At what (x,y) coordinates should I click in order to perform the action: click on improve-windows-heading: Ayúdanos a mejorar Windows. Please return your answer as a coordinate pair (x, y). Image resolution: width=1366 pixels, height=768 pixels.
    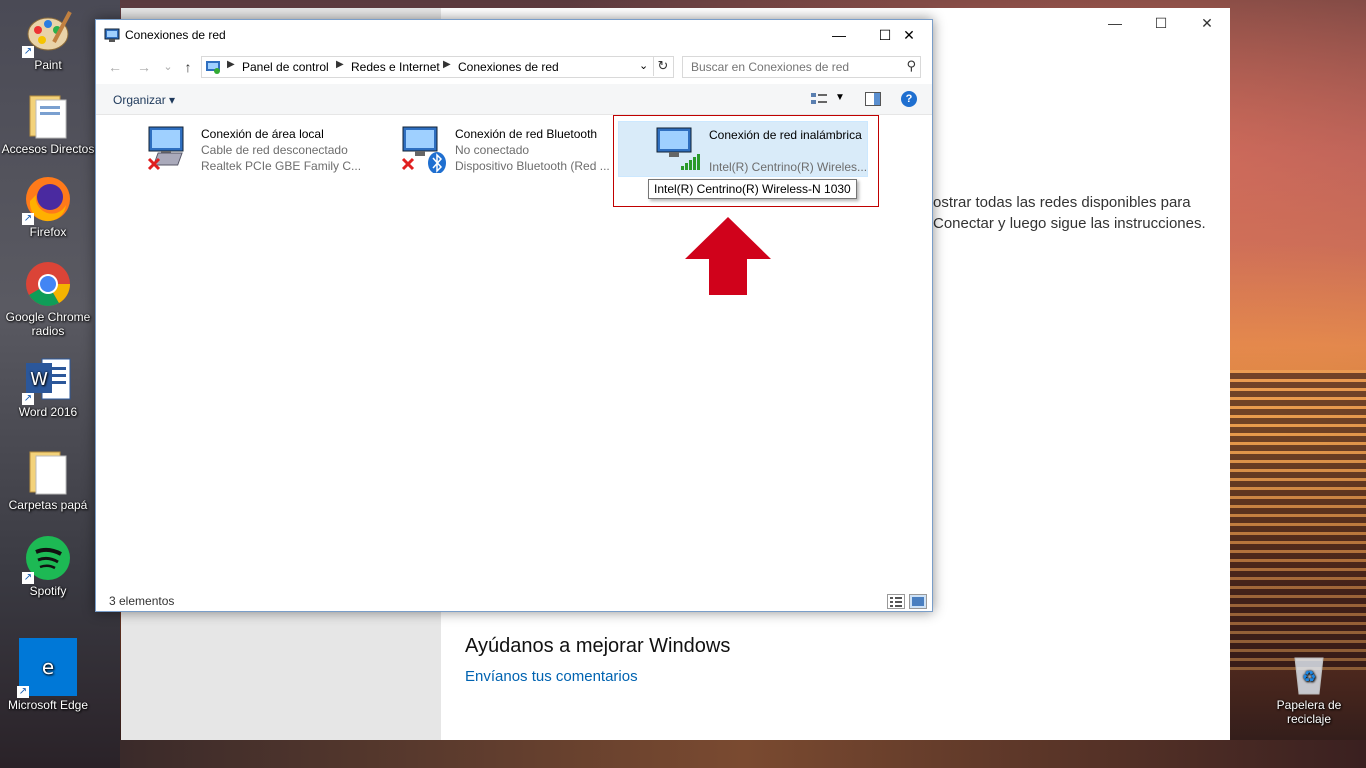
    Looking at the image, I should click on (598, 646).